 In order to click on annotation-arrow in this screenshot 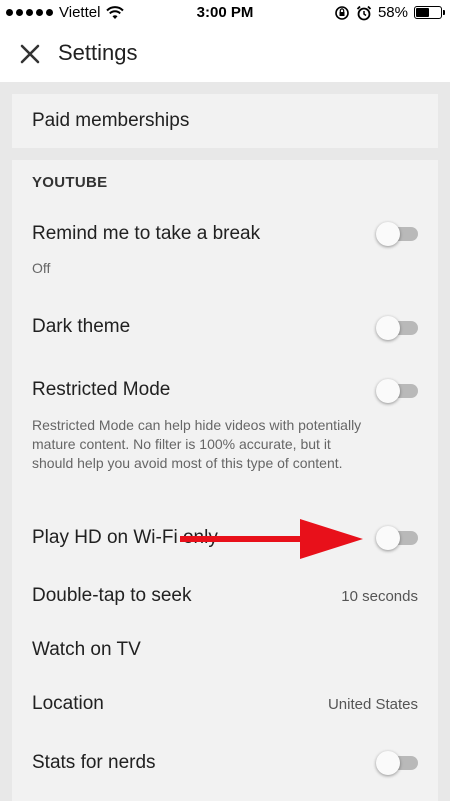, I will do `click(271, 539)`.